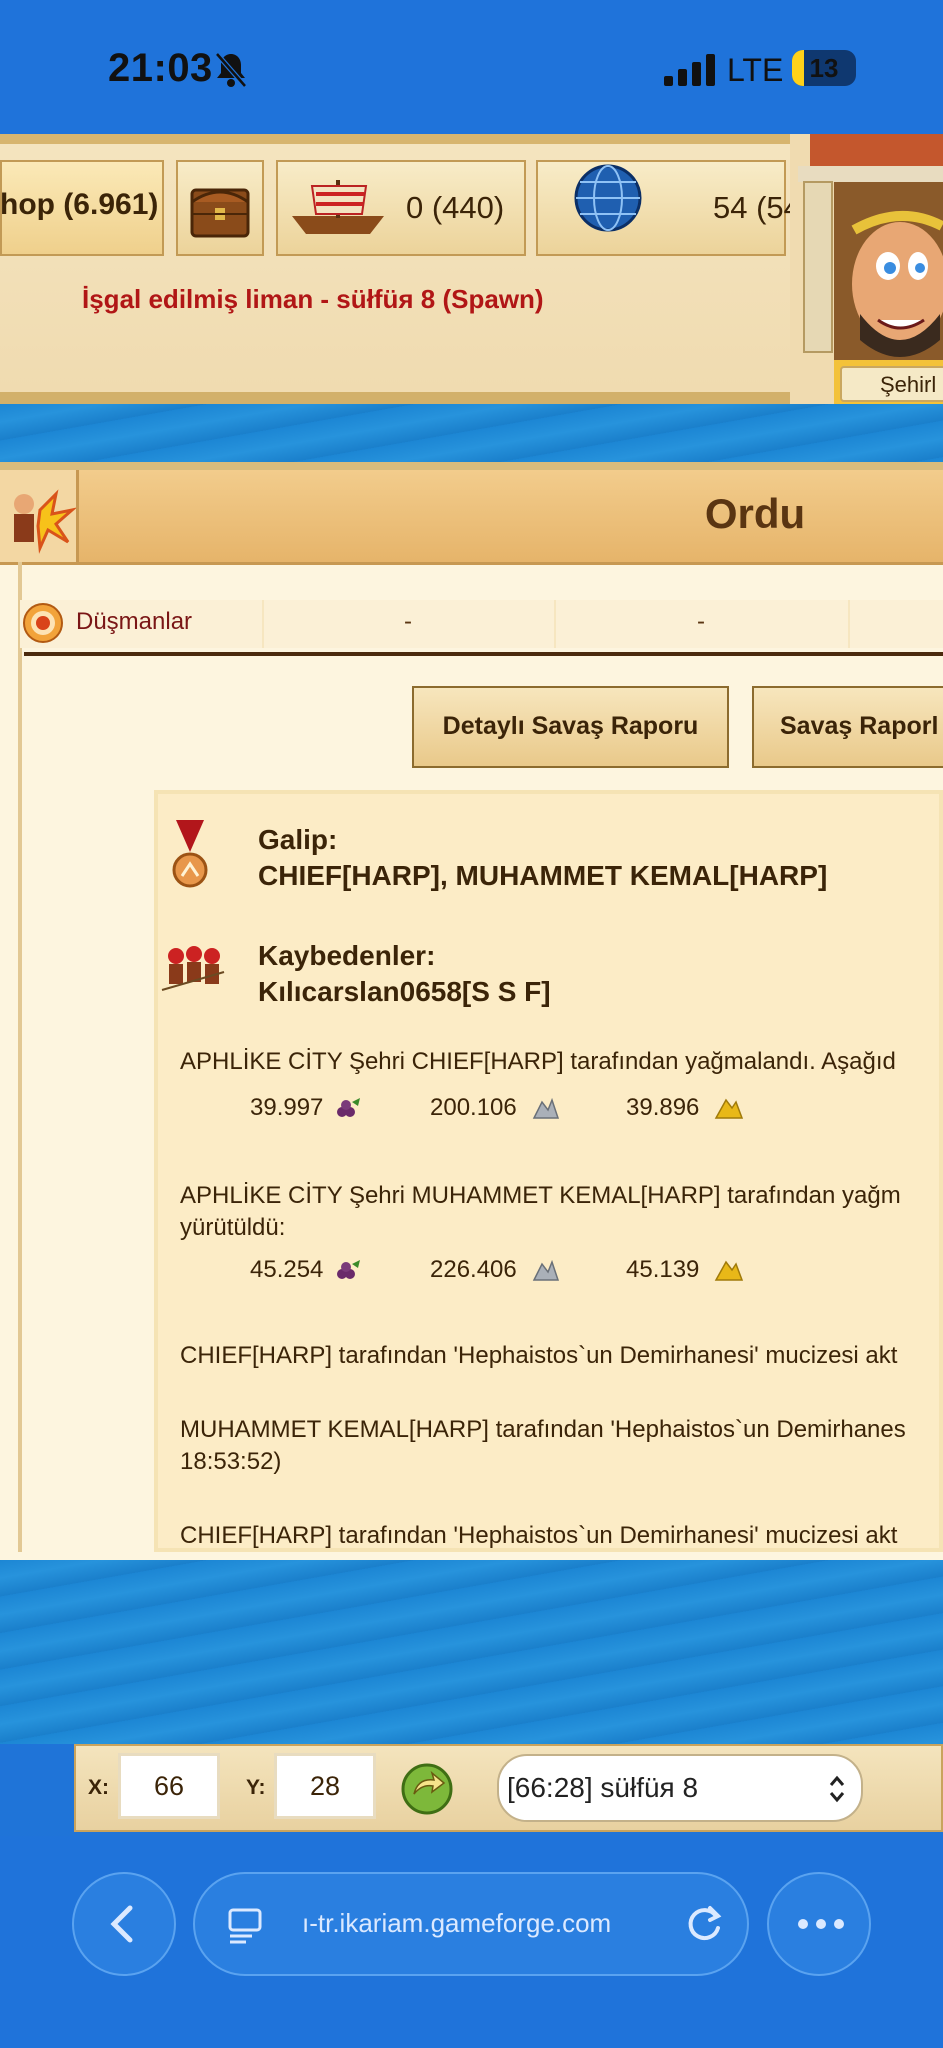 This screenshot has width=943, height=2048. Describe the element at coordinates (39, 516) in the screenshot. I see `warrior-icon` at that location.